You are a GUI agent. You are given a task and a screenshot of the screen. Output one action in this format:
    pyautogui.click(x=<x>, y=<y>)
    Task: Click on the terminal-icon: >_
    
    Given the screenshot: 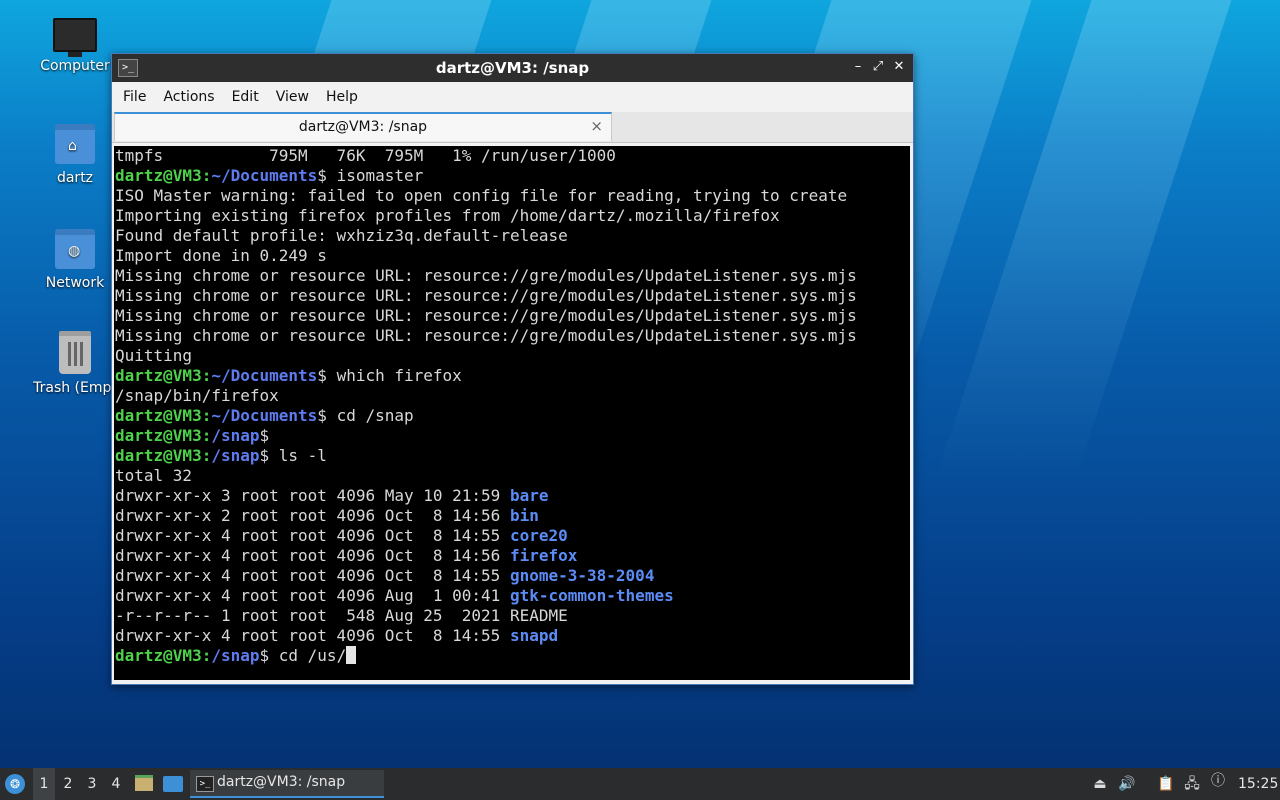 What is the action you would take?
    pyautogui.click(x=205, y=784)
    